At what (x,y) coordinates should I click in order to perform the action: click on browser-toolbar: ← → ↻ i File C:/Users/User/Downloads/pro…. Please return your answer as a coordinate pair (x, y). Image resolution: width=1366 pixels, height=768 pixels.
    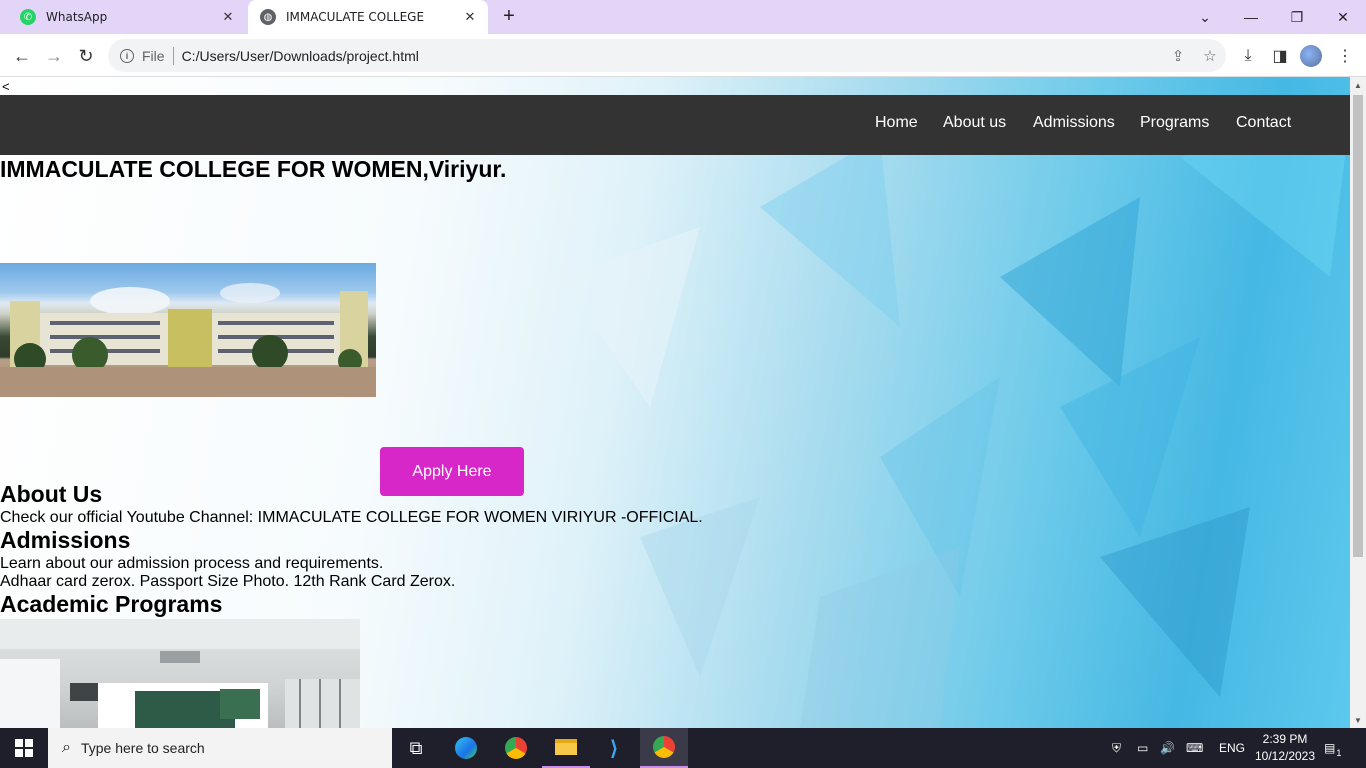
    Looking at the image, I should click on (683, 55).